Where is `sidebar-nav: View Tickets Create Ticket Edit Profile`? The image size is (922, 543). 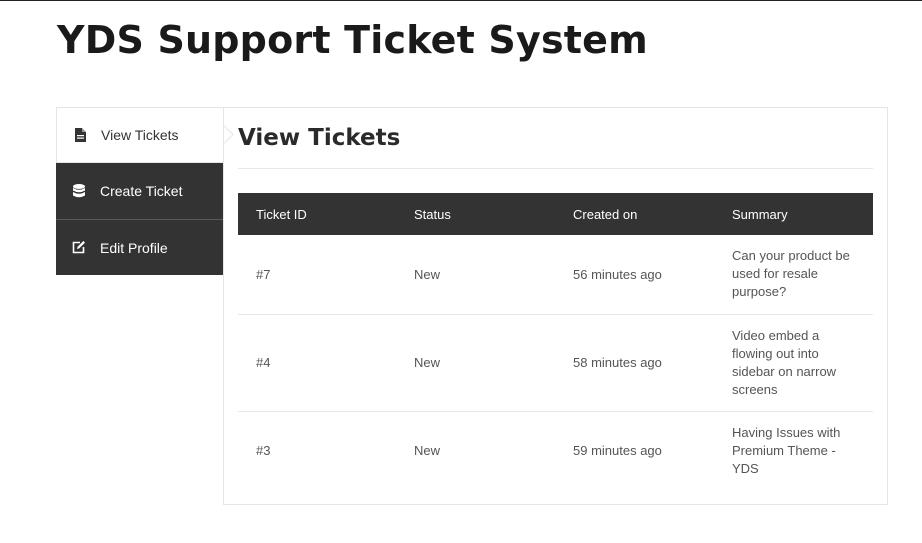 sidebar-nav: View Tickets Create Ticket Edit Profile is located at coordinates (139, 191).